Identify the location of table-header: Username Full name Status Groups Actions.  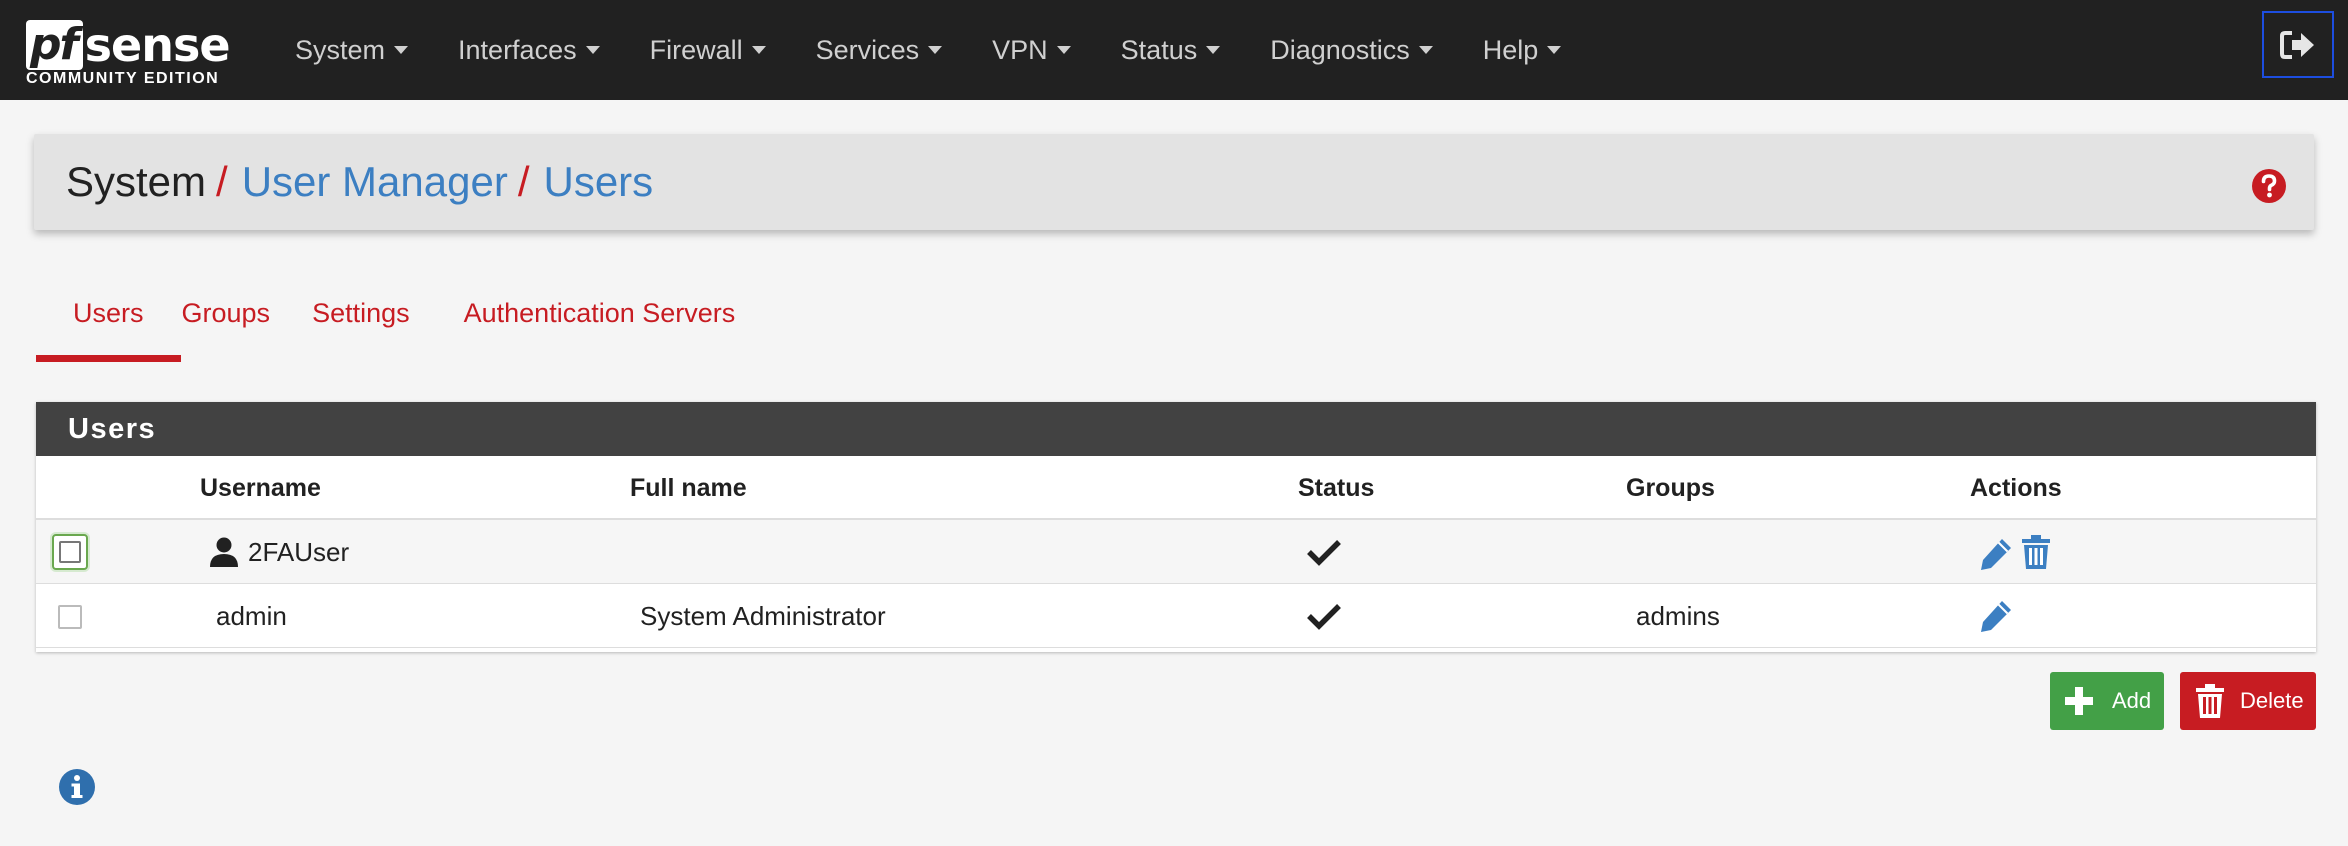
(1176, 488).